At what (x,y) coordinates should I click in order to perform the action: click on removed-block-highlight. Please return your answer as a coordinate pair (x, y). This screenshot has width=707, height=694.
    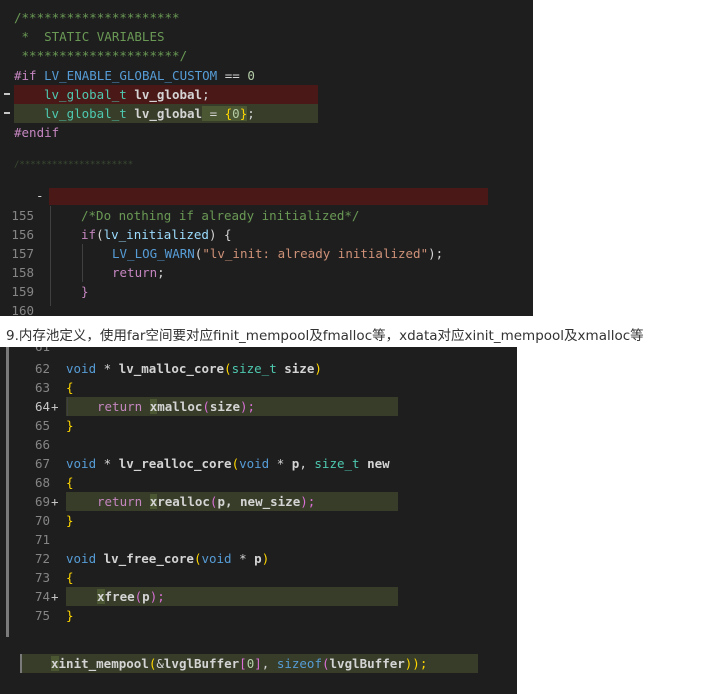
    Looking at the image, I should click on (268, 196).